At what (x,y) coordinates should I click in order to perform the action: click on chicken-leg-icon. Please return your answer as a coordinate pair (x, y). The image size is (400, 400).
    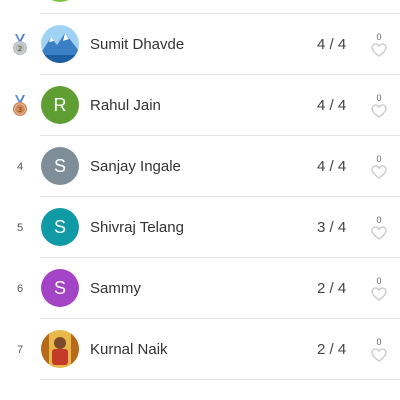
    Looking at the image, I should click on (60, 1).